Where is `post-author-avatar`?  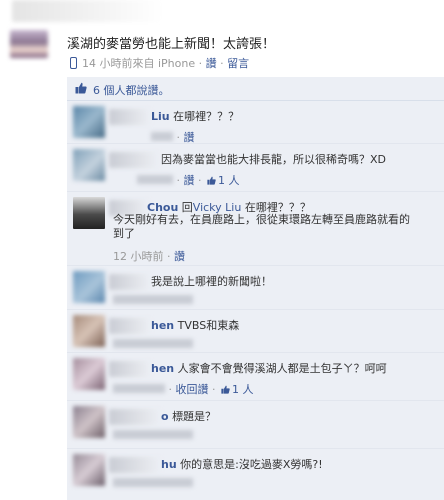
post-author-avatar is located at coordinates (29, 44).